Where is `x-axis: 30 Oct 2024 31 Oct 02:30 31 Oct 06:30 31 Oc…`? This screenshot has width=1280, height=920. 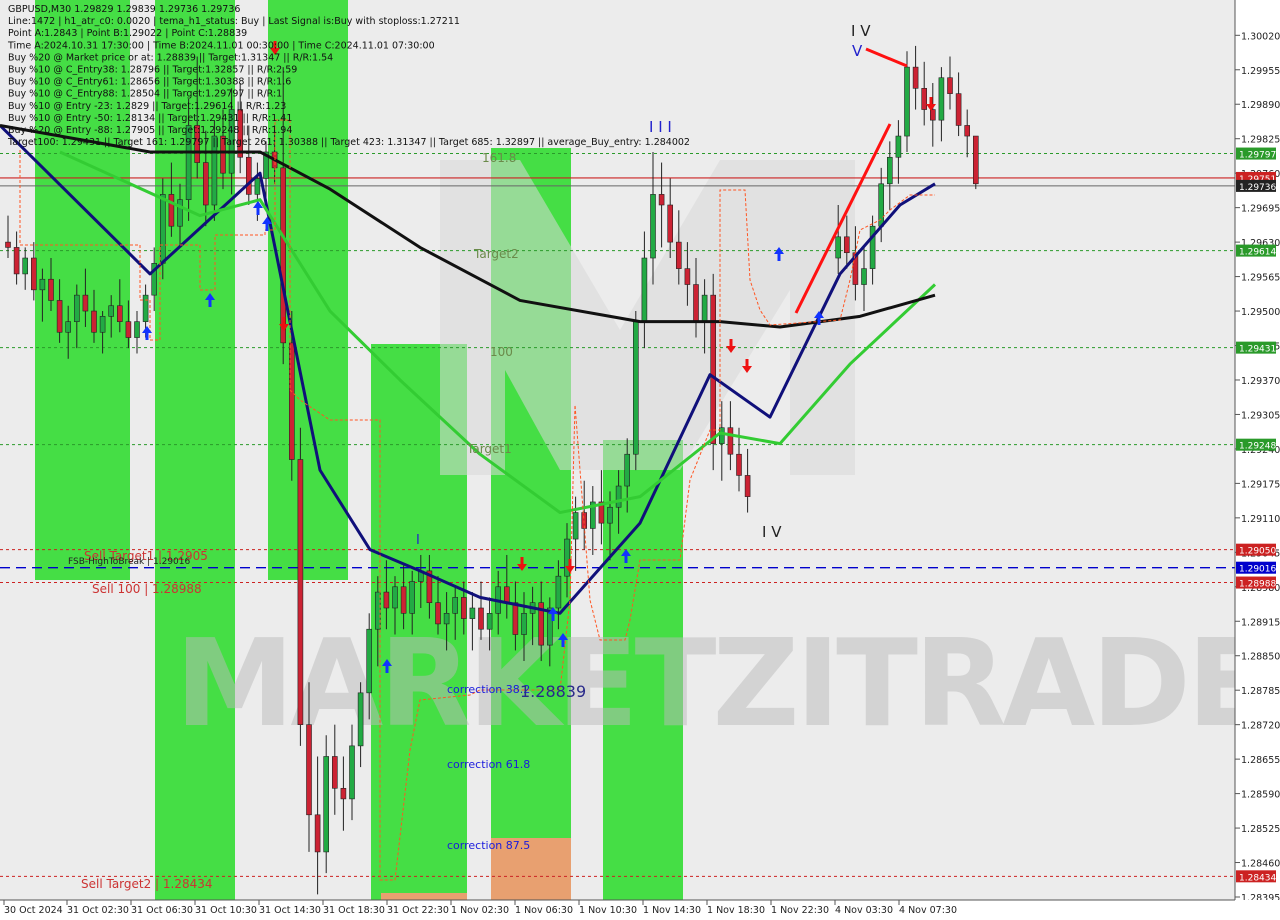
x-axis: 30 Oct 2024 31 Oct 02:30 31 Oct 06:30 31 Oc… is located at coordinates (640, 909).